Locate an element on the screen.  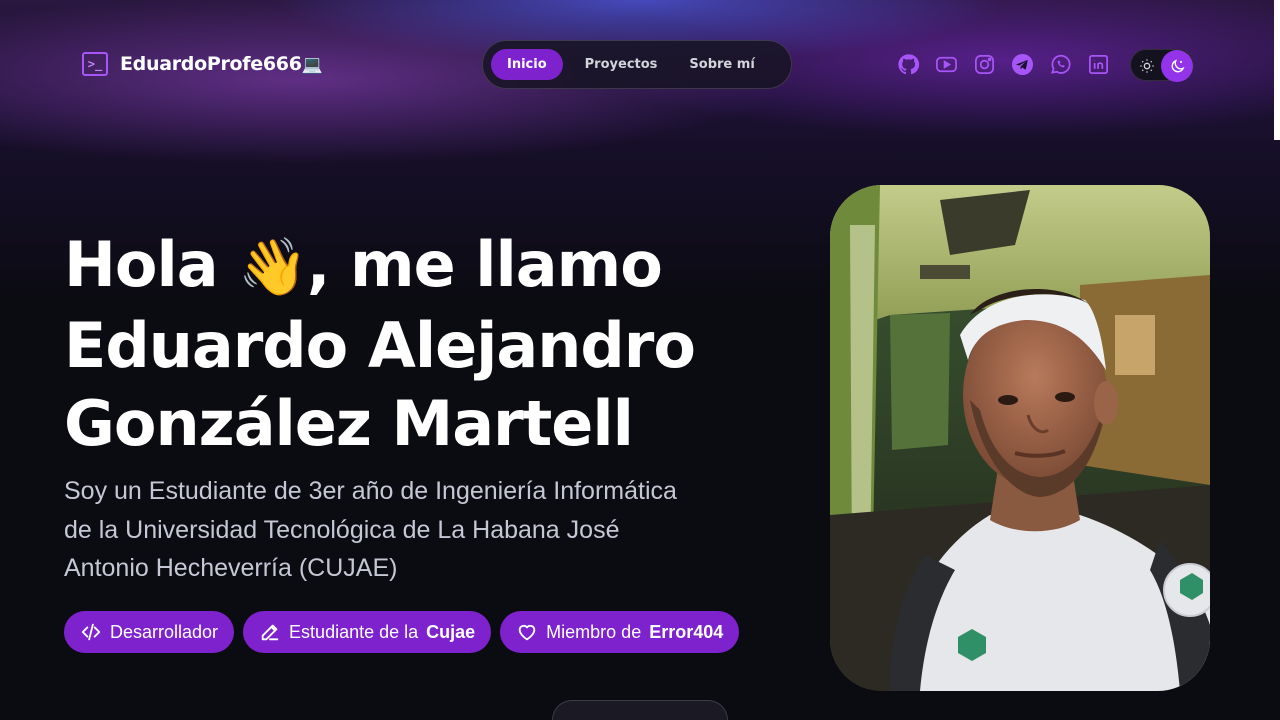
badge-label: Desarrollador is located at coordinates (164, 631).